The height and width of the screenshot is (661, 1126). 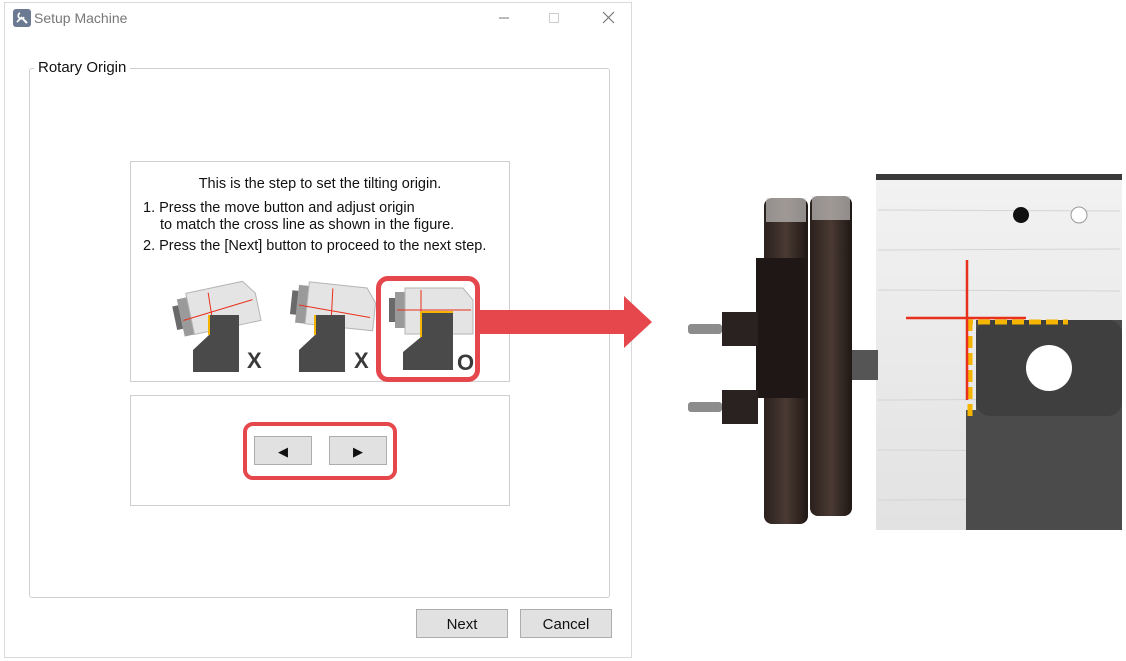 I want to click on minimize-icon, so click(x=504, y=18).